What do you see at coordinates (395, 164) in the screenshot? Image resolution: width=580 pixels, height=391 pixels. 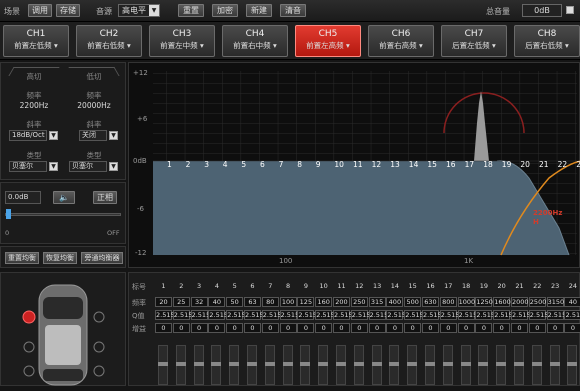 I see `band-number-label: 13` at bounding box center [395, 164].